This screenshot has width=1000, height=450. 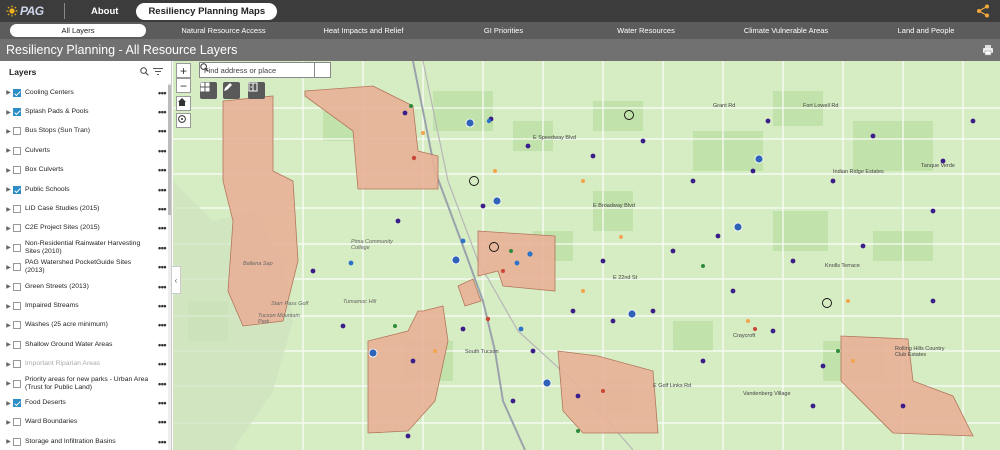 I want to click on layer-row: ▶ Shallow Ground Water Areas •••, so click(x=83, y=344).